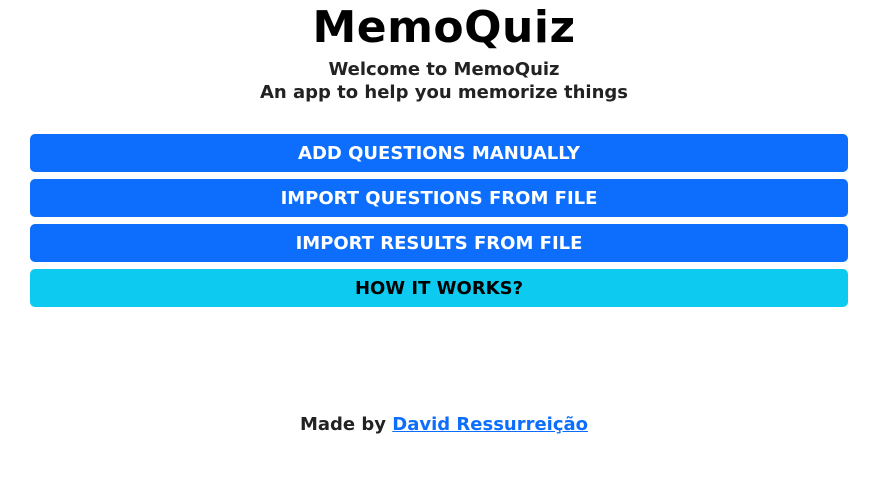 This screenshot has height=493, width=888. I want to click on add-questions-manually-button: ADD QUESTIONS MANUALLY, so click(439, 153).